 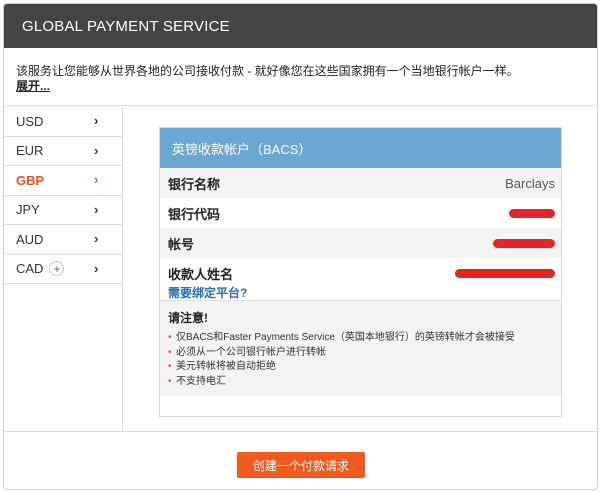 I want to click on notice-item: 不支持电汇, so click(x=360, y=382).